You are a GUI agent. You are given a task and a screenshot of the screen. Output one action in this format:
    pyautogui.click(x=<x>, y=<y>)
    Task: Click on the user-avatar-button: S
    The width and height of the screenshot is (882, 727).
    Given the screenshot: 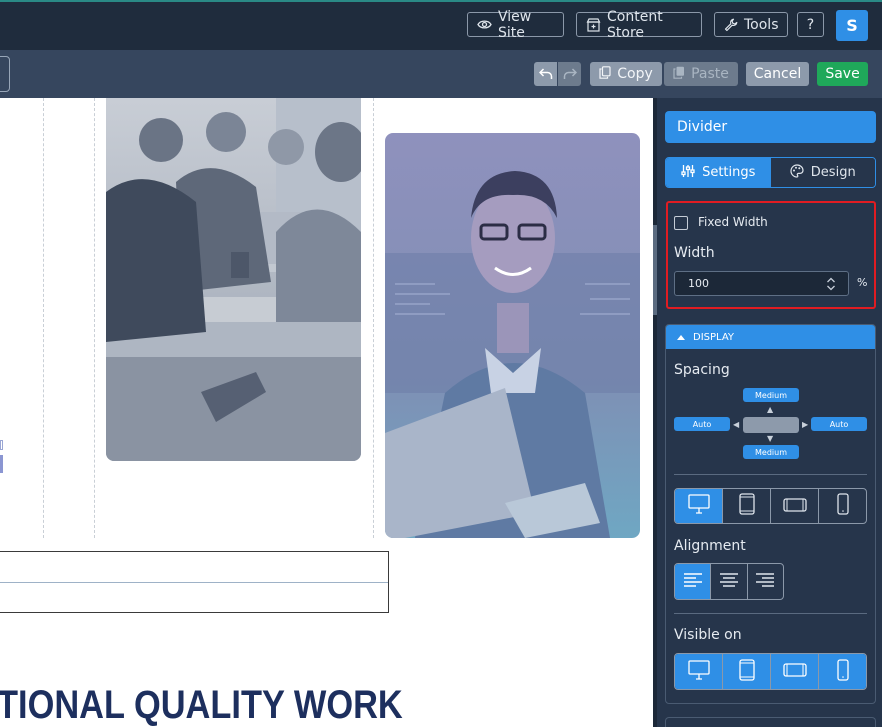 What is the action you would take?
    pyautogui.click(x=852, y=25)
    